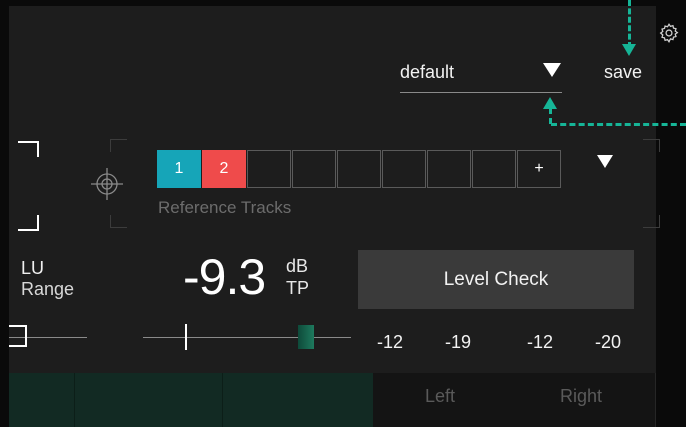 Image resolution: width=686 pixels, height=427 pixels. I want to click on channel-left-label: Left, so click(440, 396).